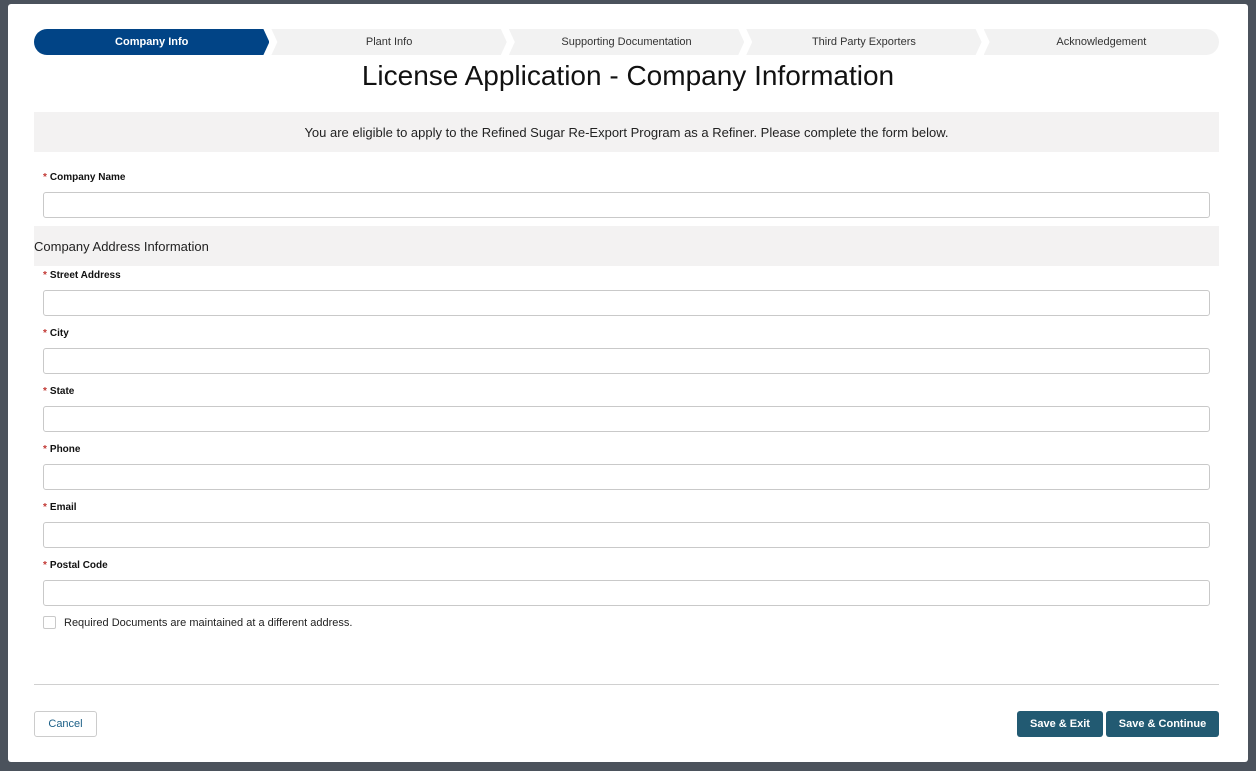  I want to click on label-text: Company Name, so click(87, 177).